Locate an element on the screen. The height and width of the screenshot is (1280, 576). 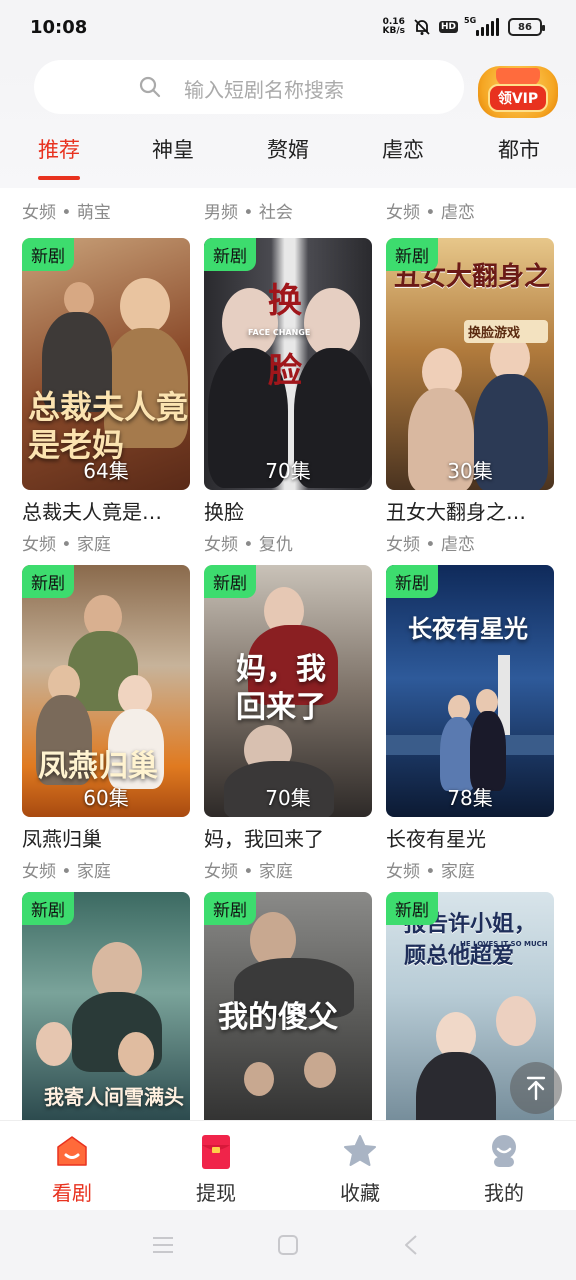
tab-recommend: 推荐 is located at coordinates (59, 149).